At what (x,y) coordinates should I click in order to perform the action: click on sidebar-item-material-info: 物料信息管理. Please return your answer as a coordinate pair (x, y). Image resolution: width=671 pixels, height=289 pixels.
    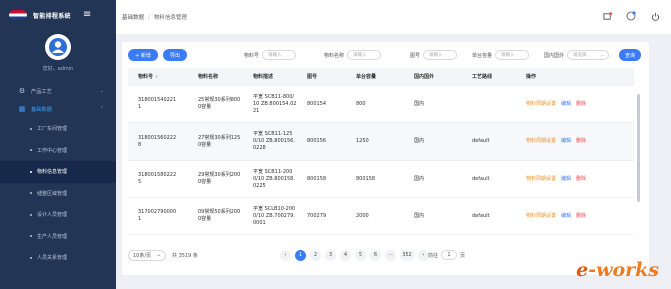
    Looking at the image, I should click on (58, 172).